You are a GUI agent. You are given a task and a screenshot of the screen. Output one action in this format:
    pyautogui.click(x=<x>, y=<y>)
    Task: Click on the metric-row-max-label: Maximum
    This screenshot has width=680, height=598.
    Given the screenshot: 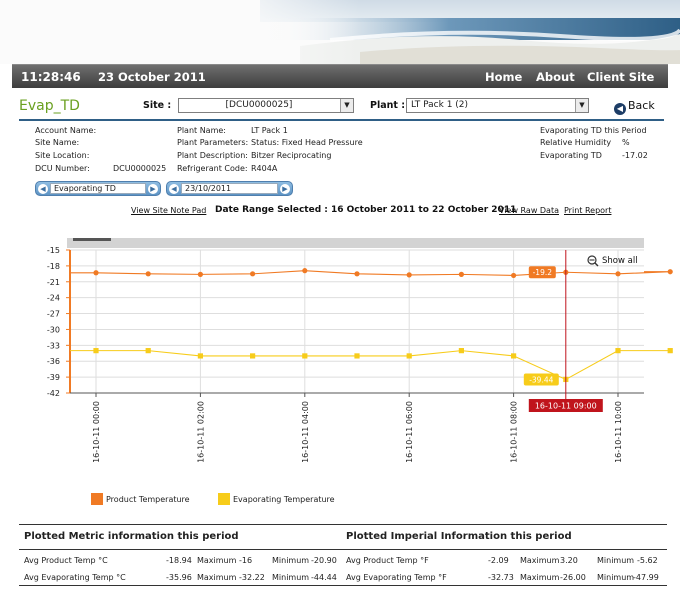 What is the action you would take?
    pyautogui.click(x=217, y=560)
    